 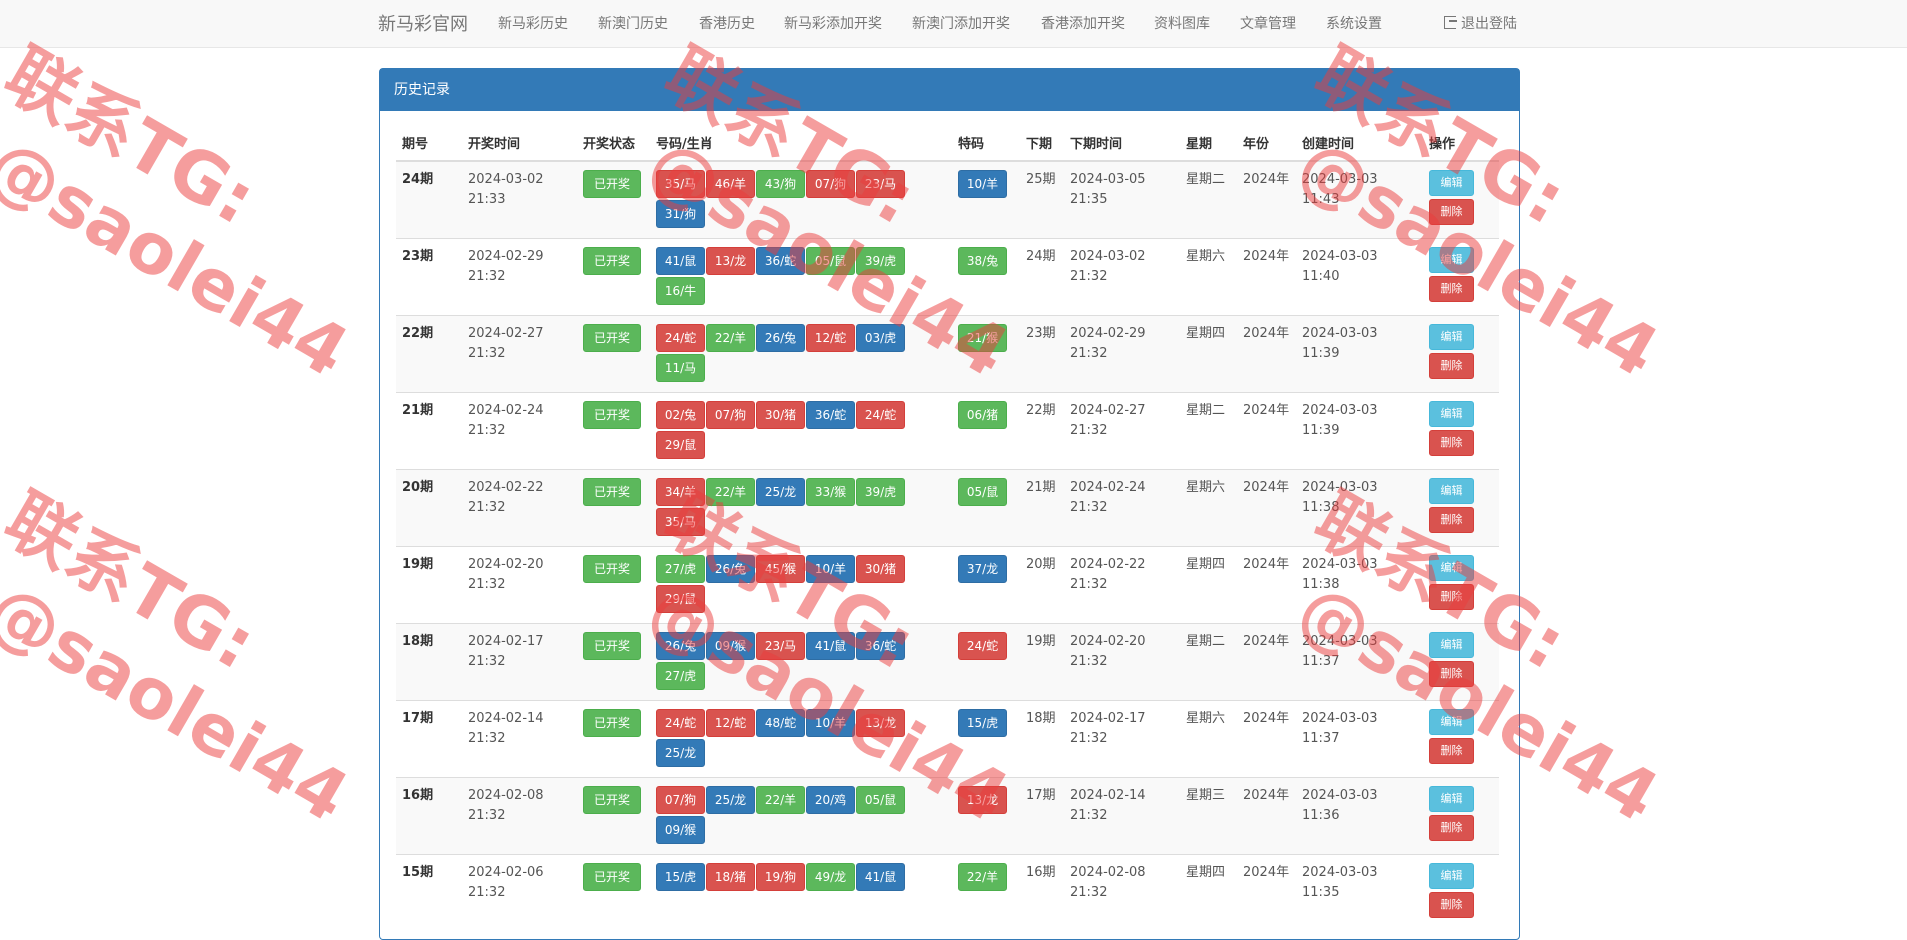 I want to click on created-time-cell: 2024-03-03 11:39, so click(x=1359, y=431).